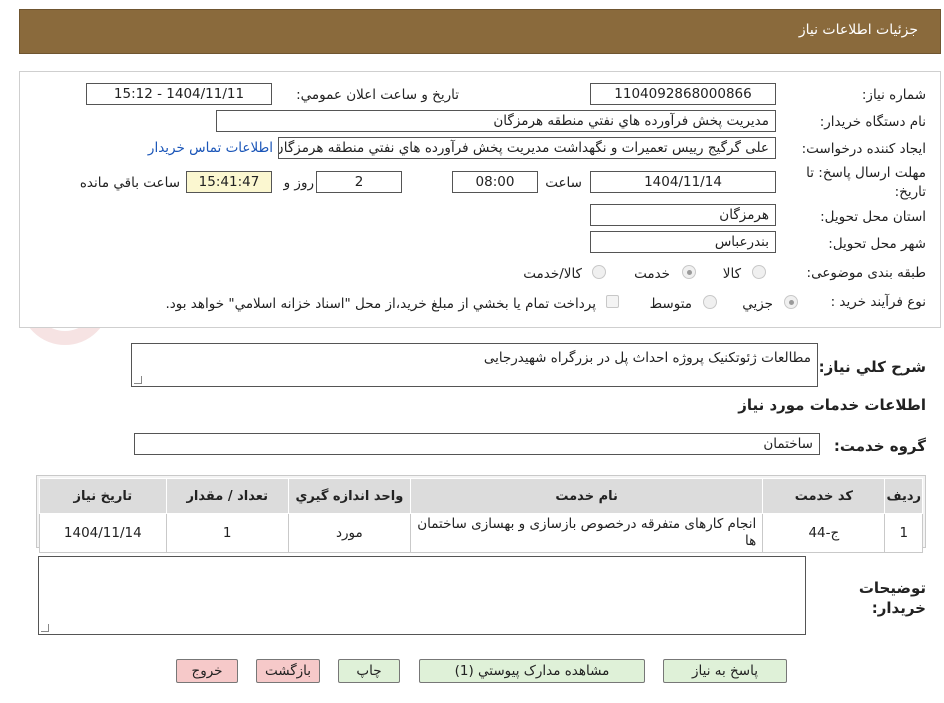 Image resolution: width=944 pixels, height=703 pixels. I want to click on city-label: شهر محل تحويل:, so click(877, 244).